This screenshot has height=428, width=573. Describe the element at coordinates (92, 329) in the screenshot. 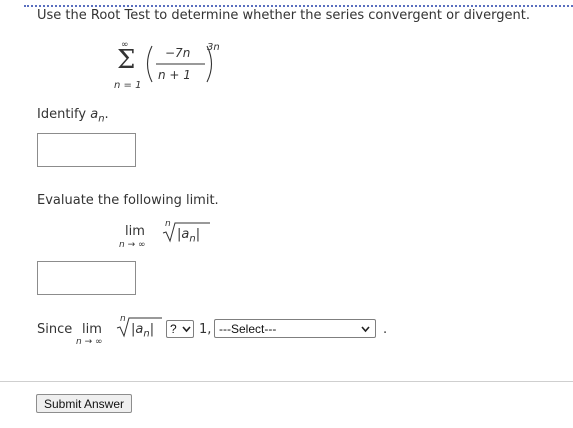

I see `since-lim-word: lim` at that location.